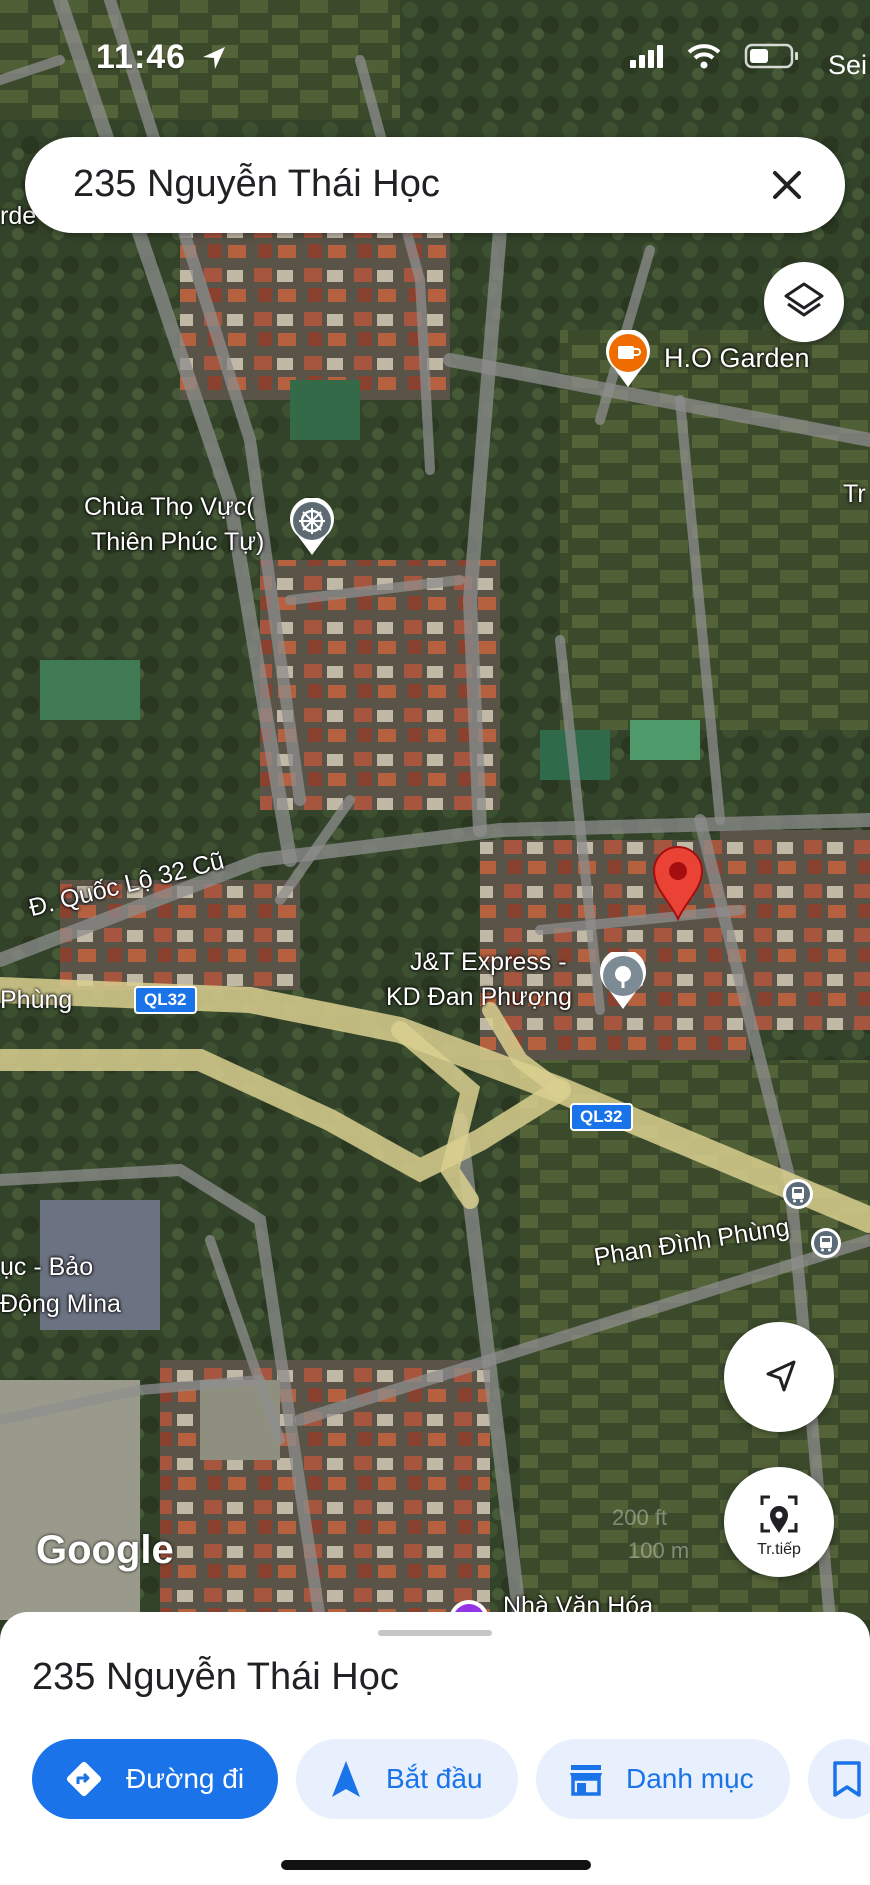 Image resolution: width=870 pixels, height=1885 pixels. I want to click on poi-label-ho-garden: H.O Garden, so click(737, 358).